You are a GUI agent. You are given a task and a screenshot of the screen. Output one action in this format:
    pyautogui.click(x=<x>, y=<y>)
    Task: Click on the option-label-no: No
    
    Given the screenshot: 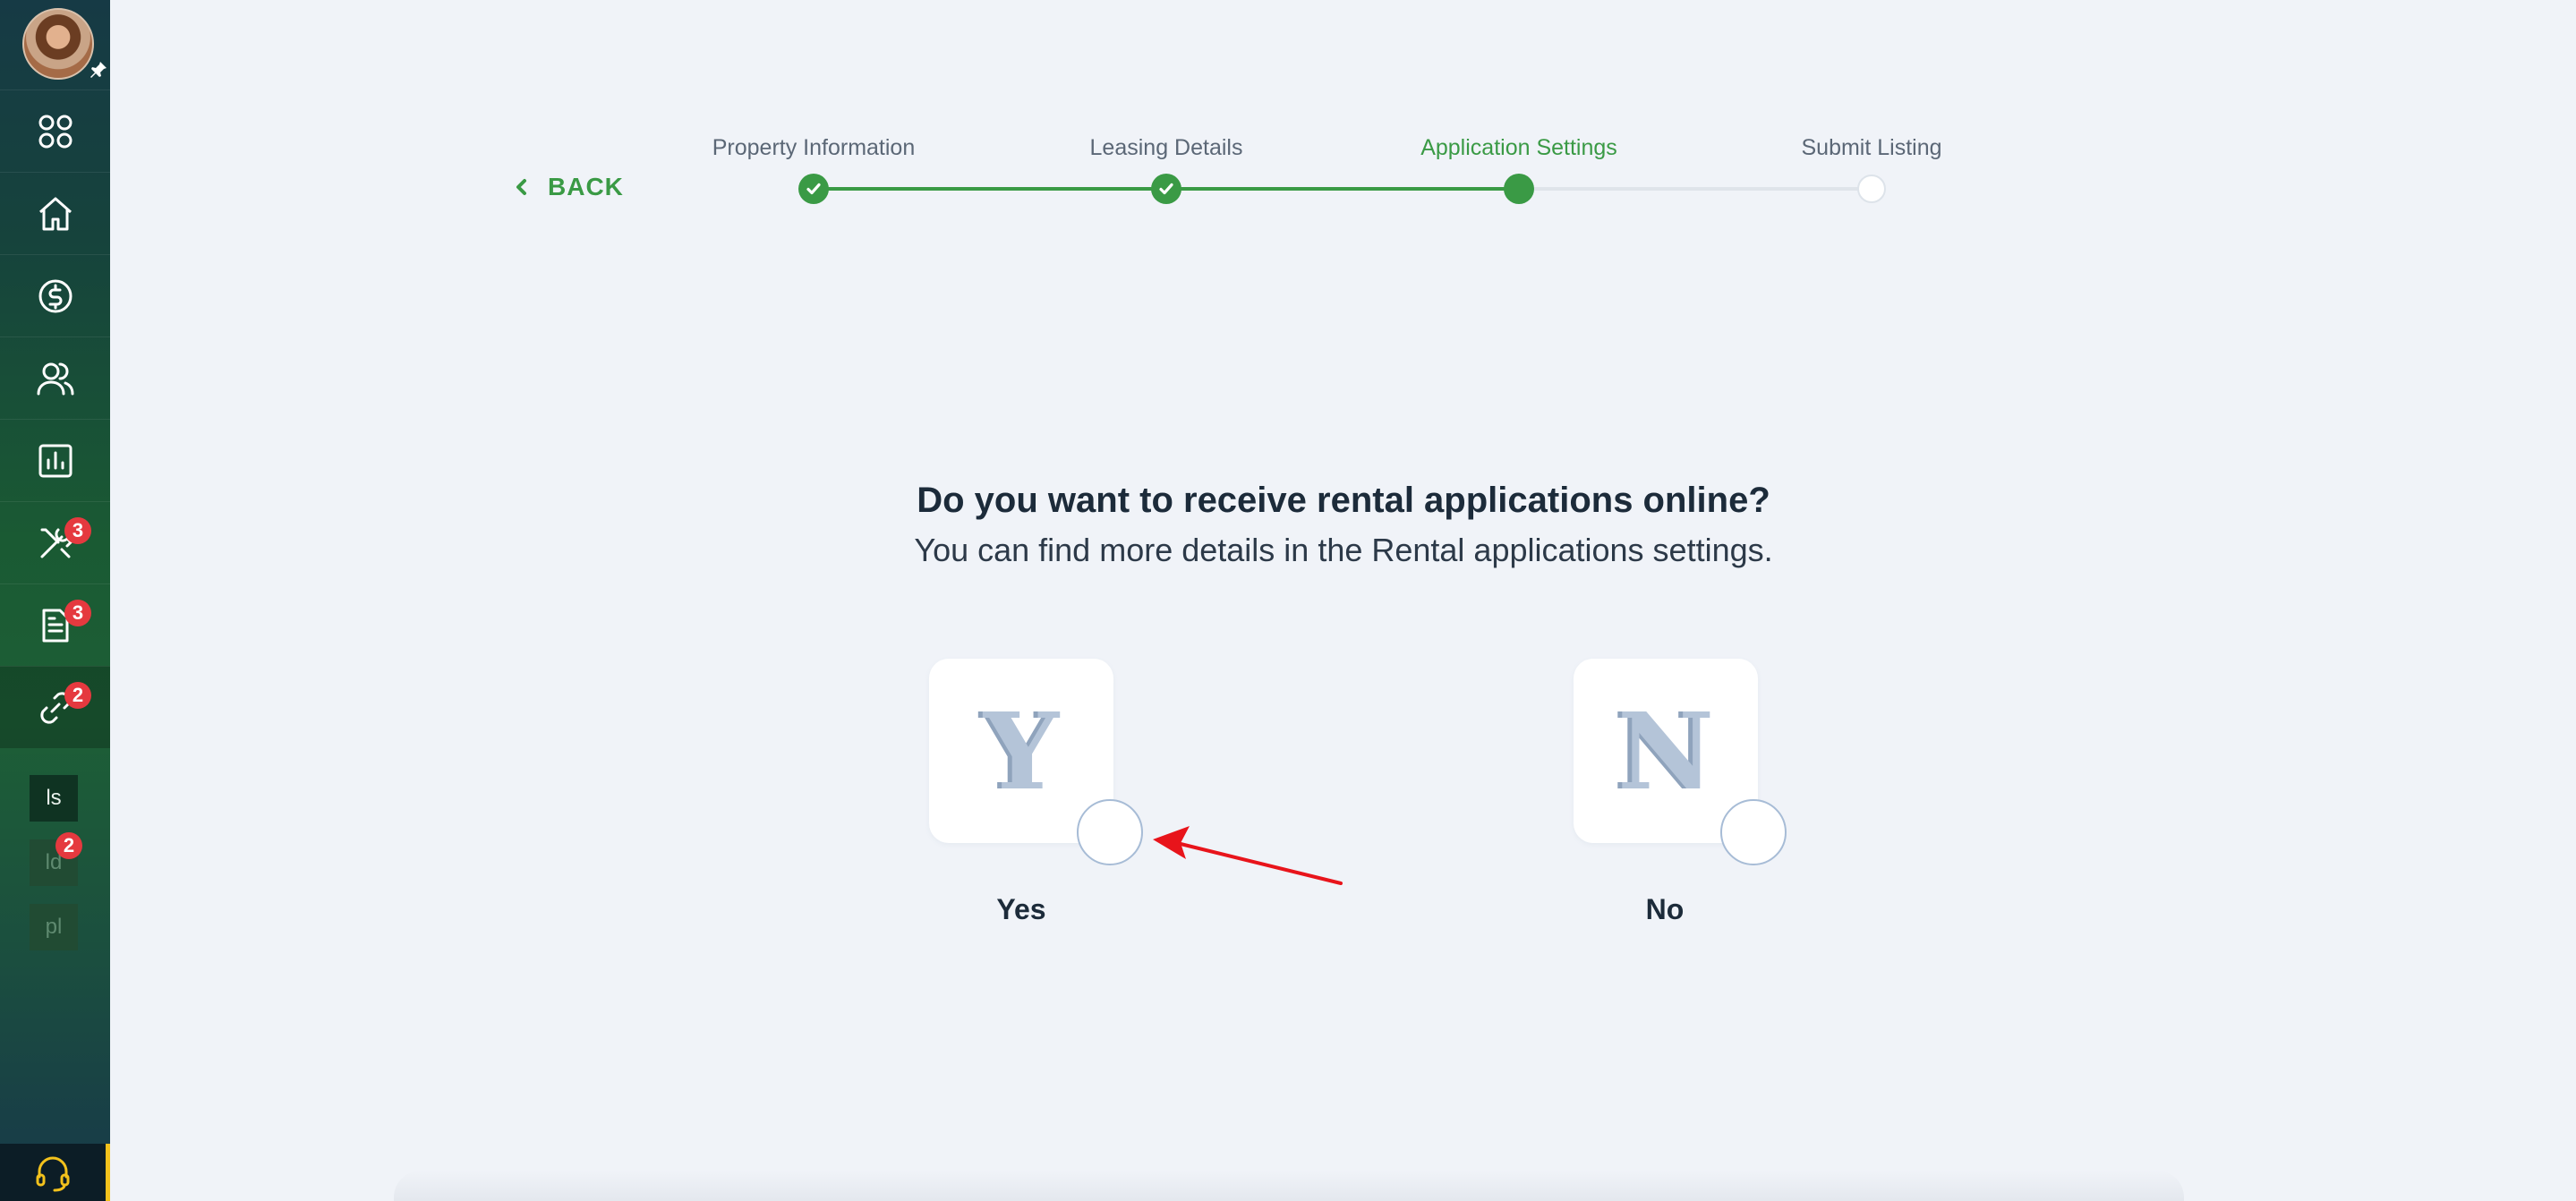 What is the action you would take?
    pyautogui.click(x=1665, y=909)
    